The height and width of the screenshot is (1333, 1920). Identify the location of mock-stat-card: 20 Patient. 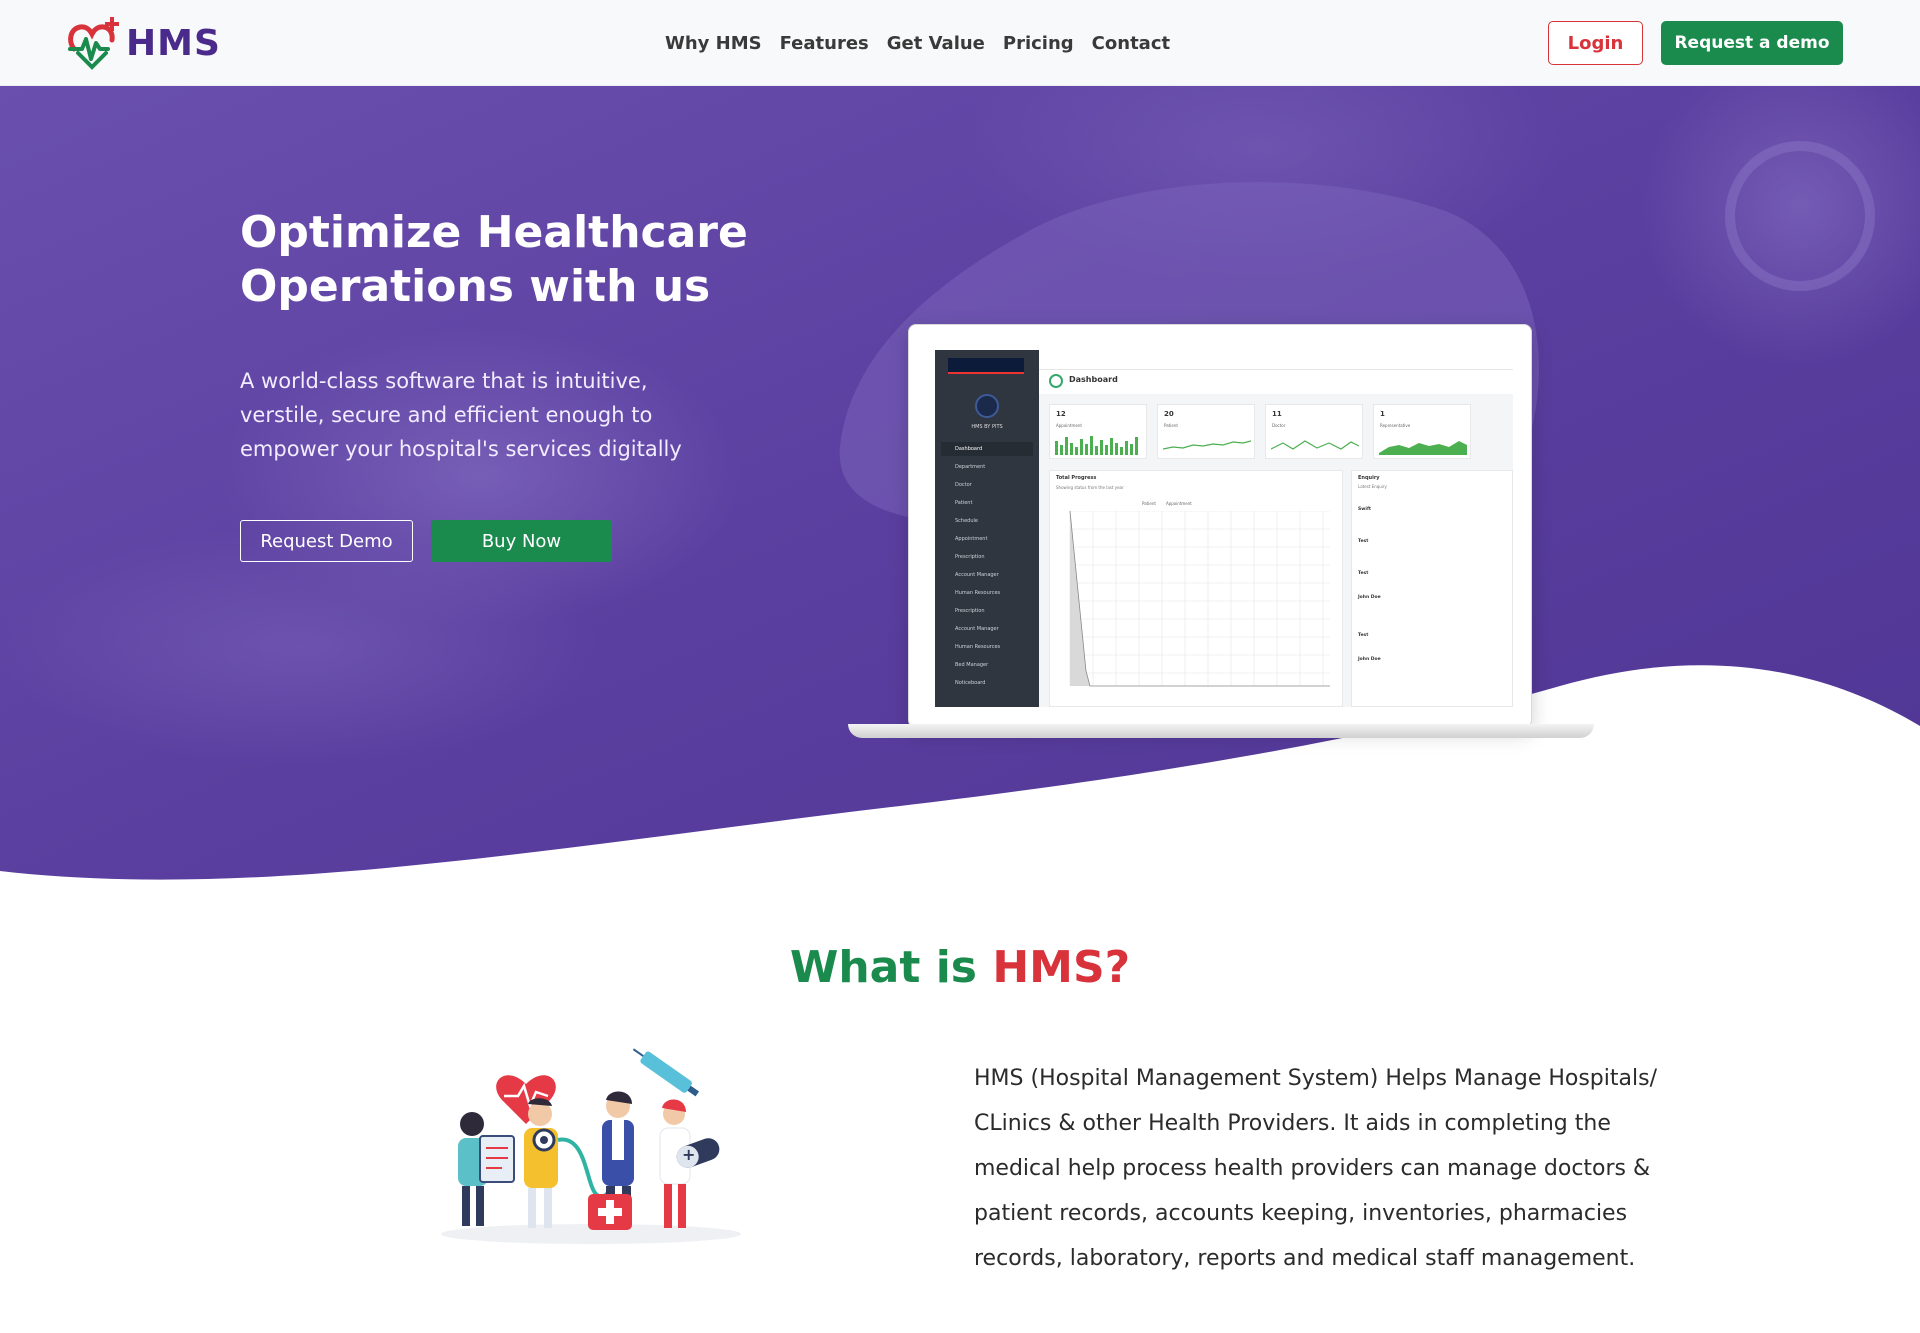
(1206, 431).